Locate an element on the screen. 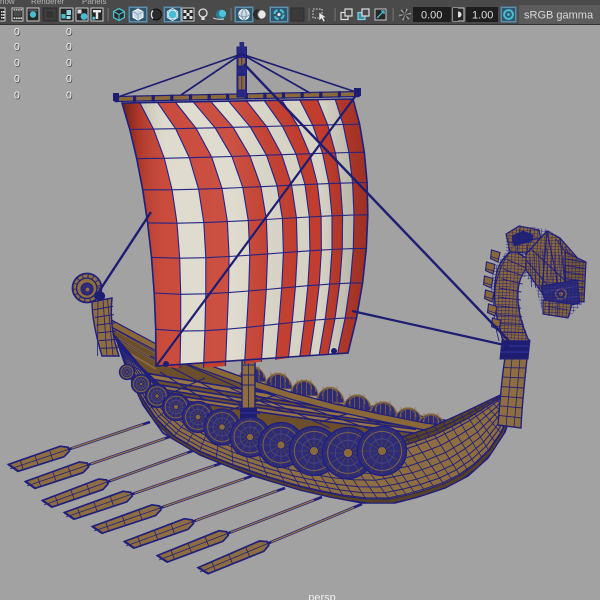  svg-text: persp is located at coordinates (322, 596).